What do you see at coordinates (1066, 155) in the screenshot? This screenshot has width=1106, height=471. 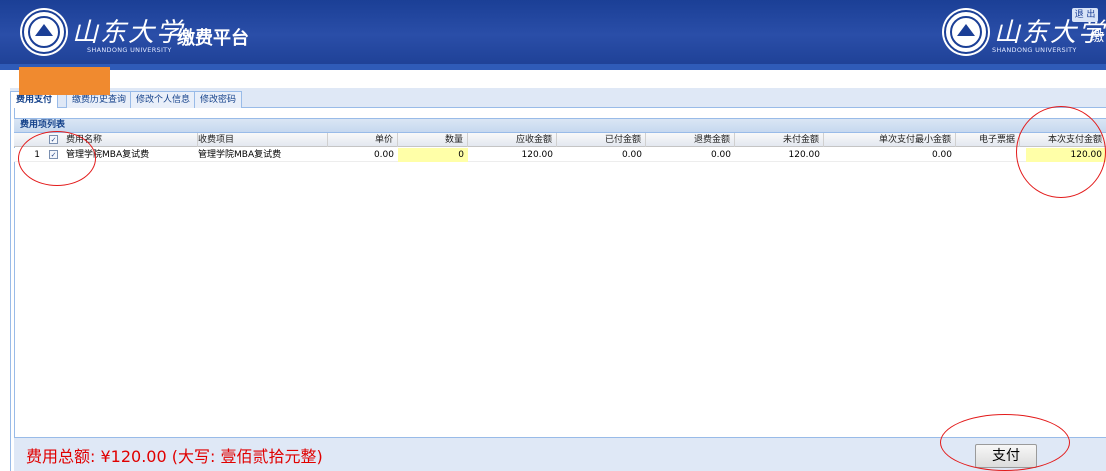 I see `cell-this-payment-input: 120.00` at bounding box center [1066, 155].